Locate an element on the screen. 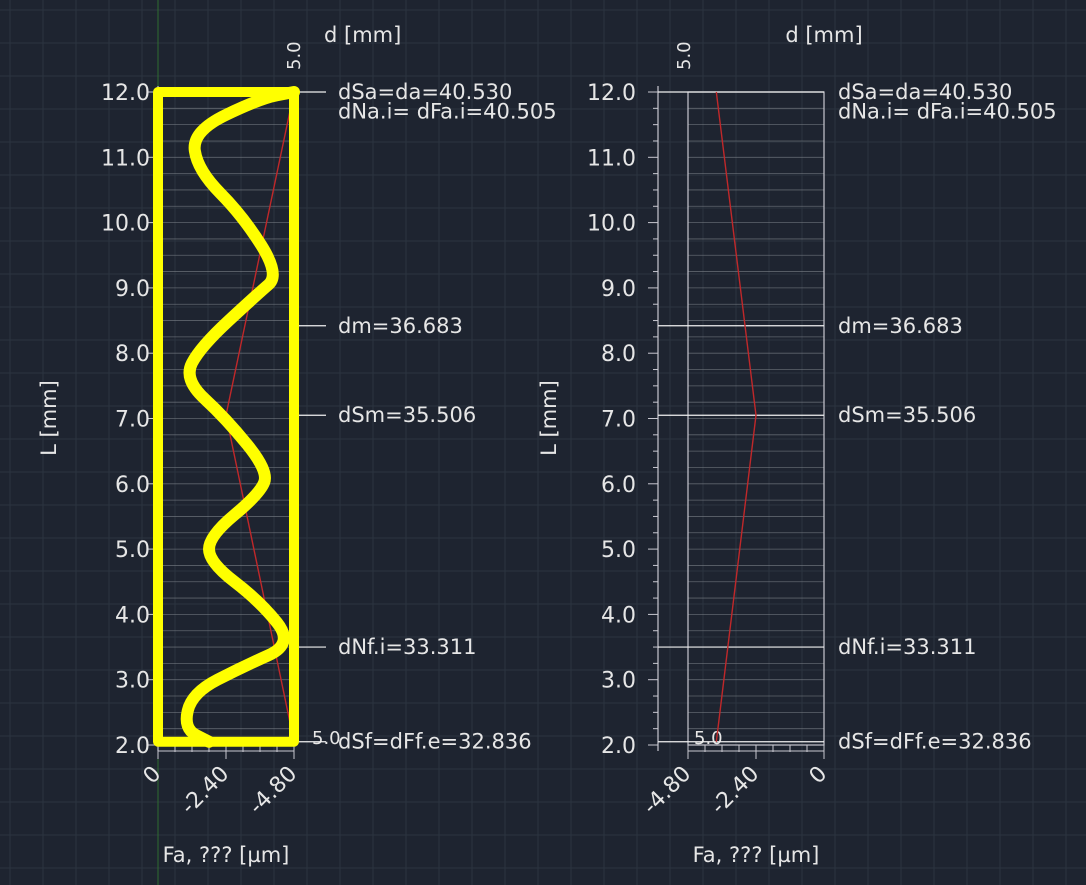 The image size is (1086, 885). highlight-wave is located at coordinates (240, 417).